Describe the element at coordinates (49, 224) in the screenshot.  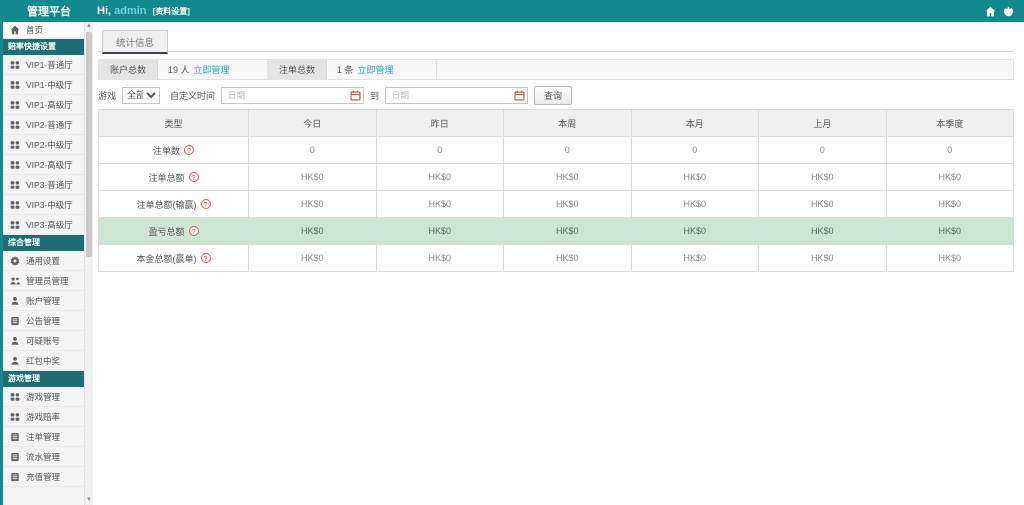
I see `sidebar-item-label: VIP3-高级厅` at that location.